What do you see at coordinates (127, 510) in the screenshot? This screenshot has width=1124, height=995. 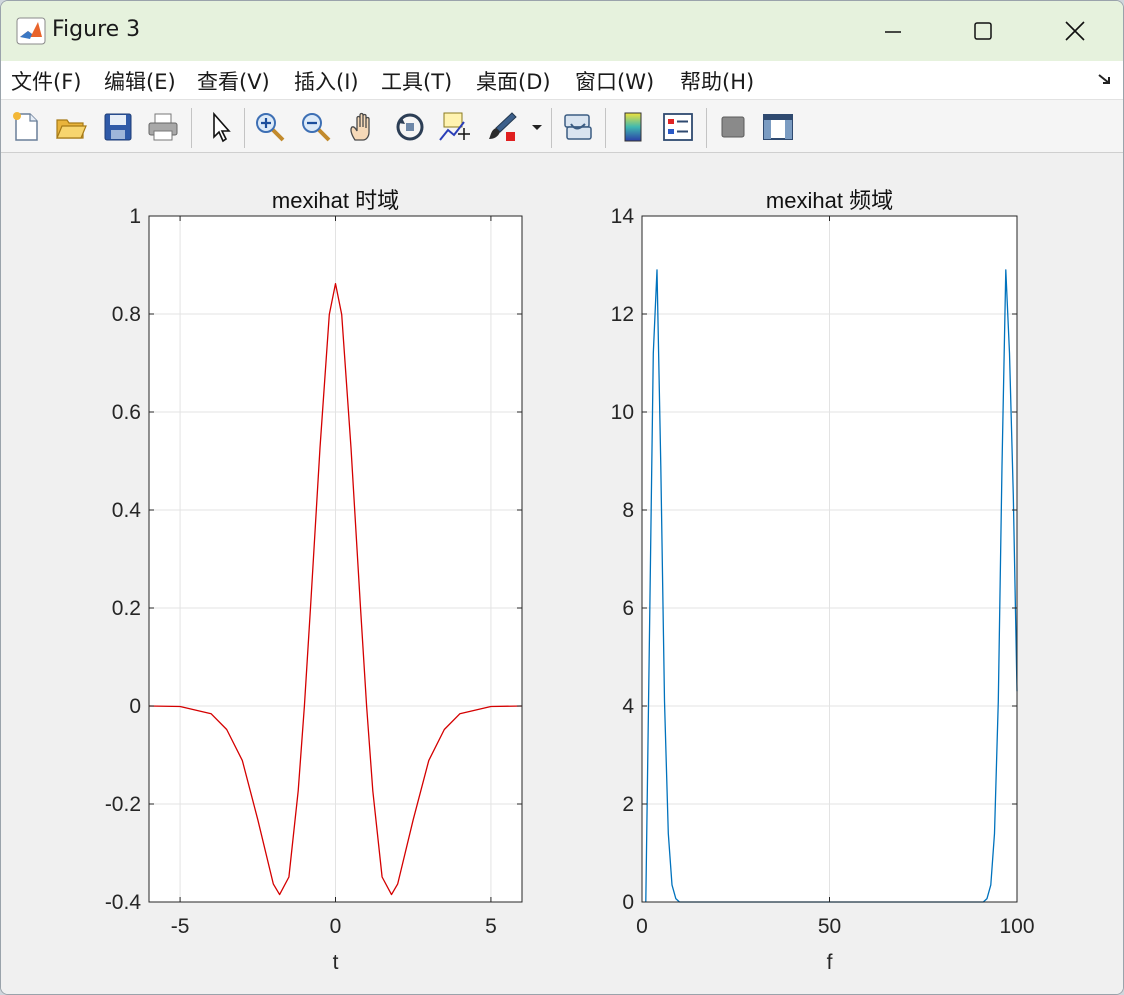 I see `y-tick-label: 0.4` at bounding box center [127, 510].